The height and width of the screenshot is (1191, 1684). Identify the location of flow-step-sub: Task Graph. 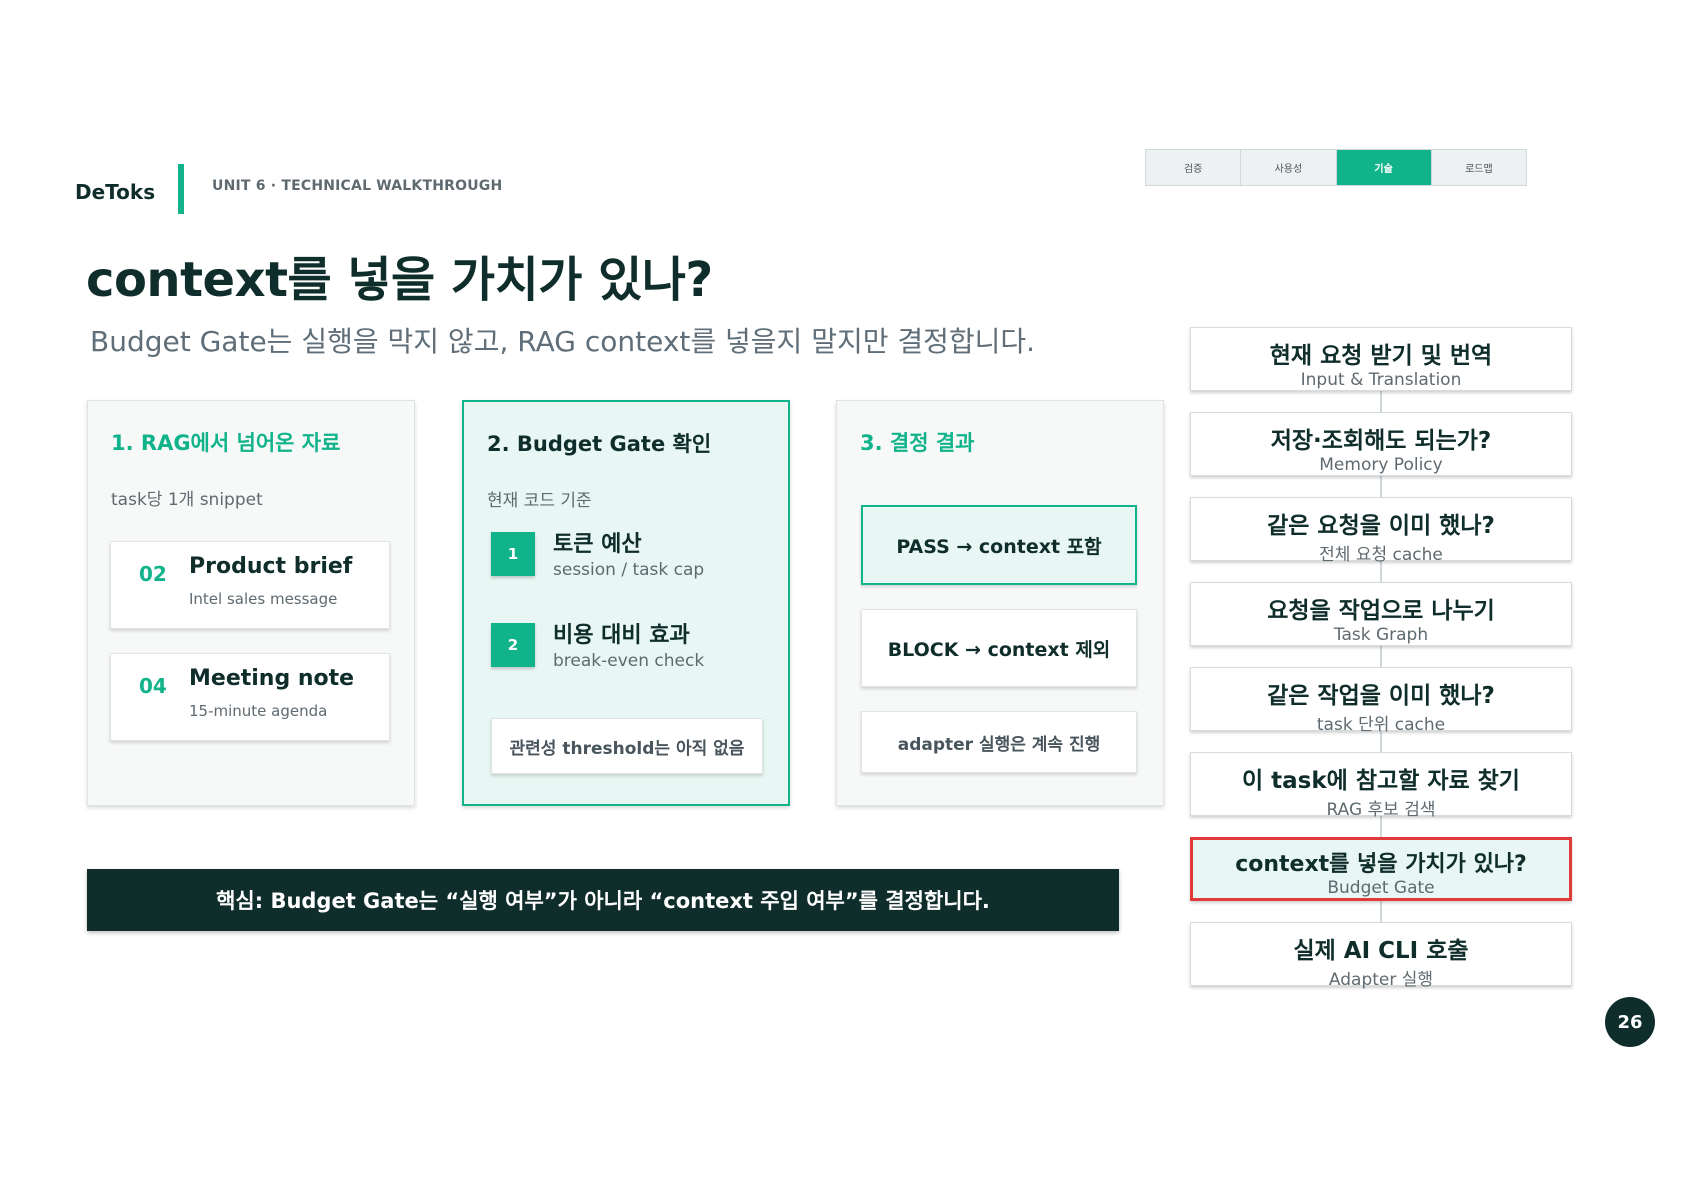
(1381, 635).